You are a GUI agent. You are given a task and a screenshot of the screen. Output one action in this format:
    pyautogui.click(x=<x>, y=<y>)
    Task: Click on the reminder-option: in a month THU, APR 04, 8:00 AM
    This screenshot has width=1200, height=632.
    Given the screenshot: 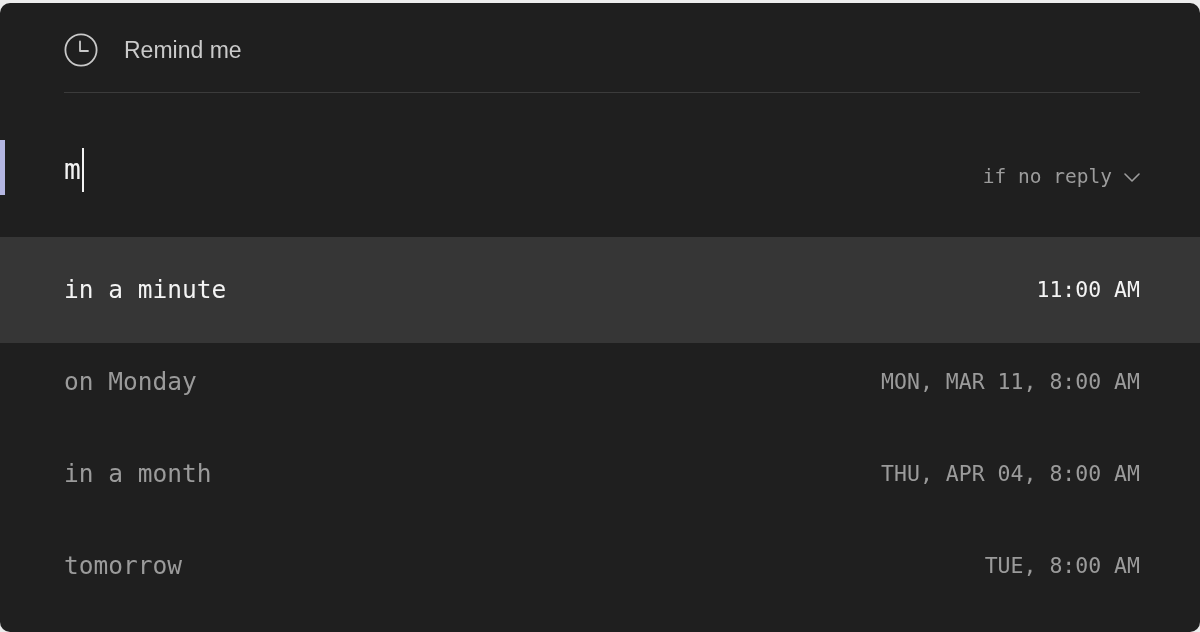 What is the action you would take?
    pyautogui.click(x=600, y=474)
    